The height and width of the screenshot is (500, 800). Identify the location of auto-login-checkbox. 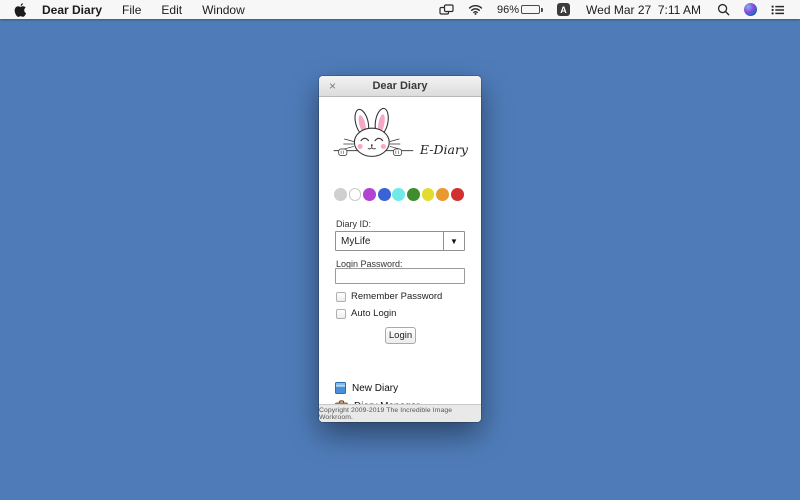
(341, 313).